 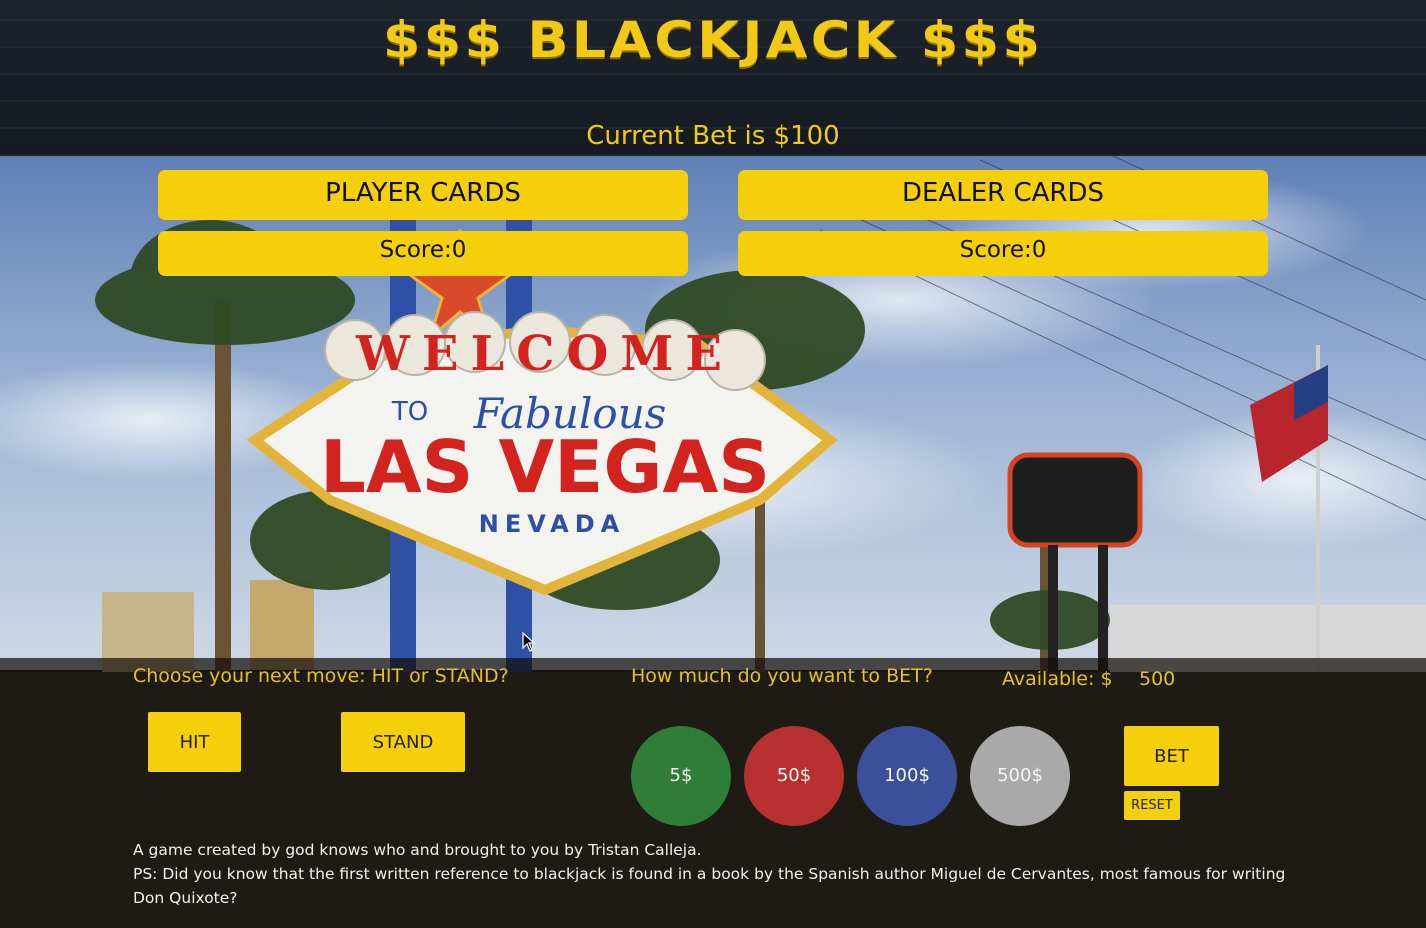 I want to click on dealer-score: Score:0, so click(x=1003, y=253).